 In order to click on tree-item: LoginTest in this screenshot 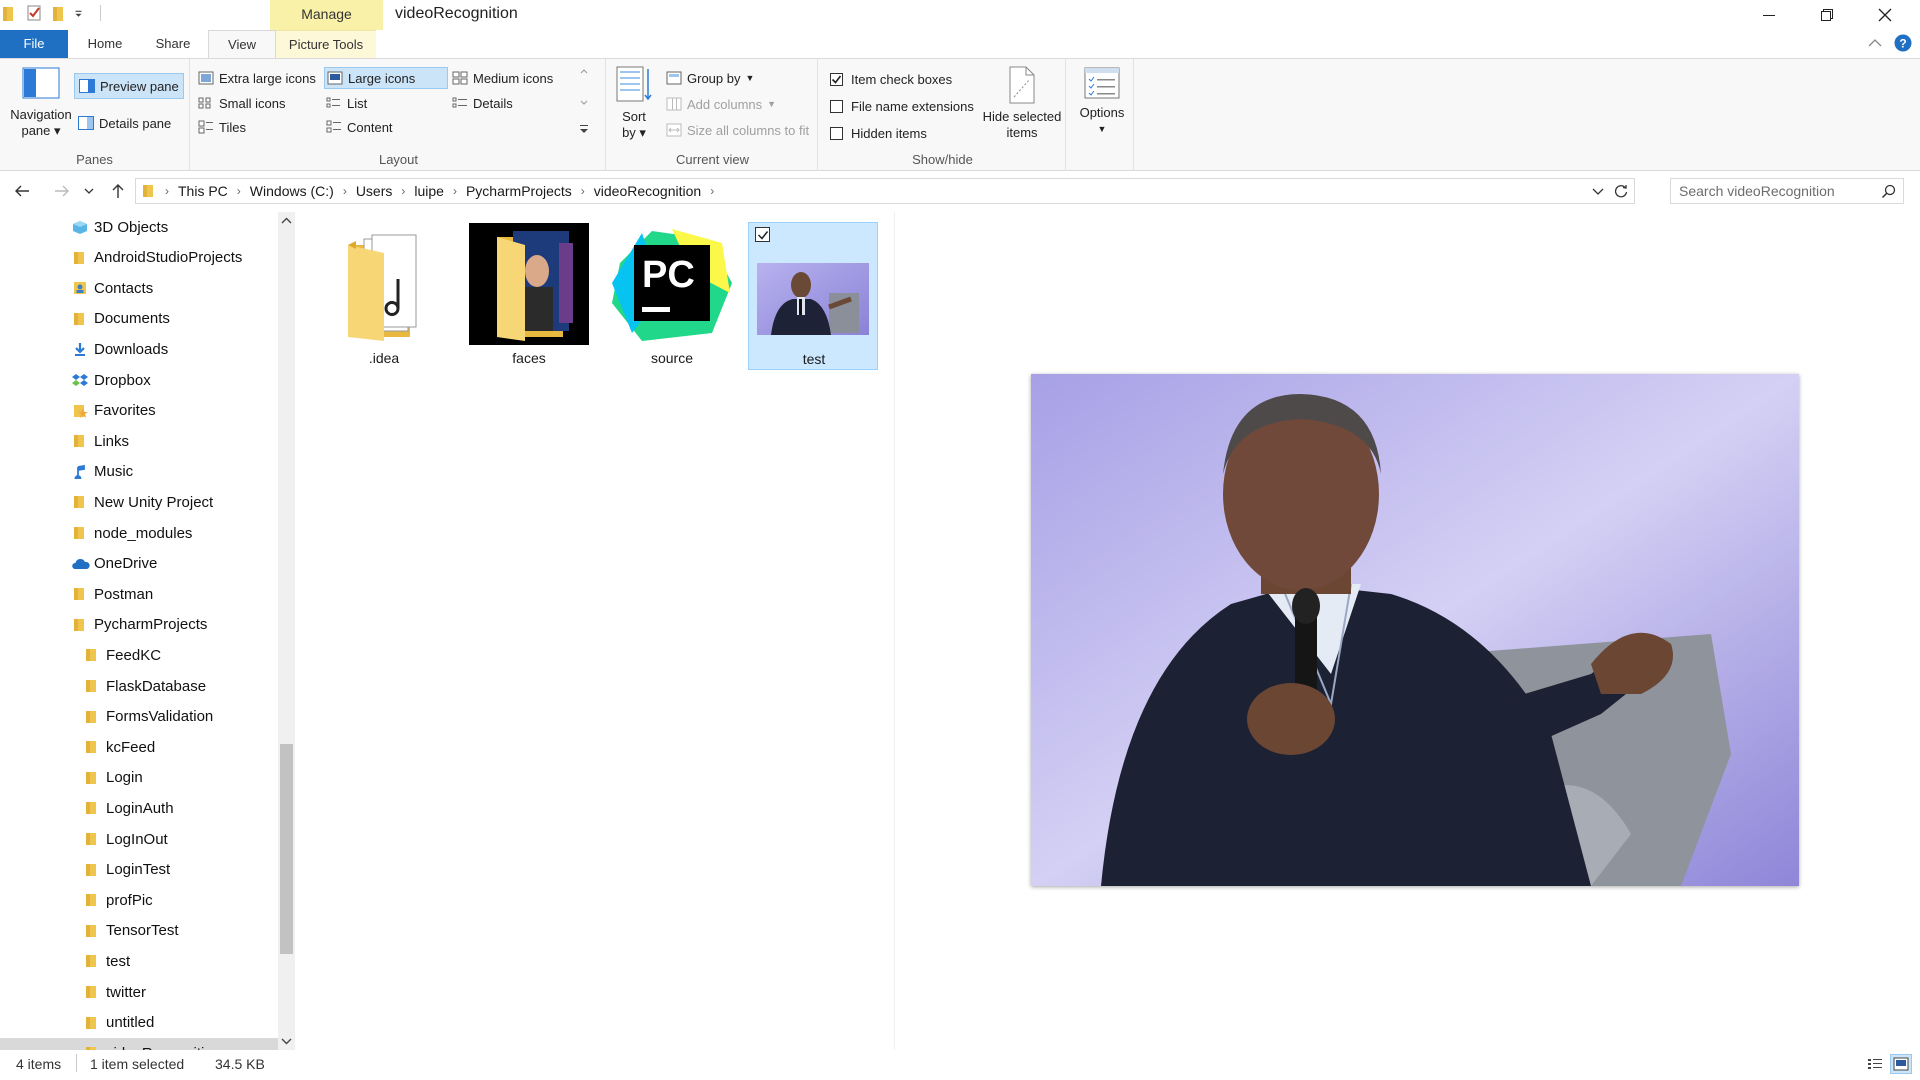, I will do `click(139, 870)`.